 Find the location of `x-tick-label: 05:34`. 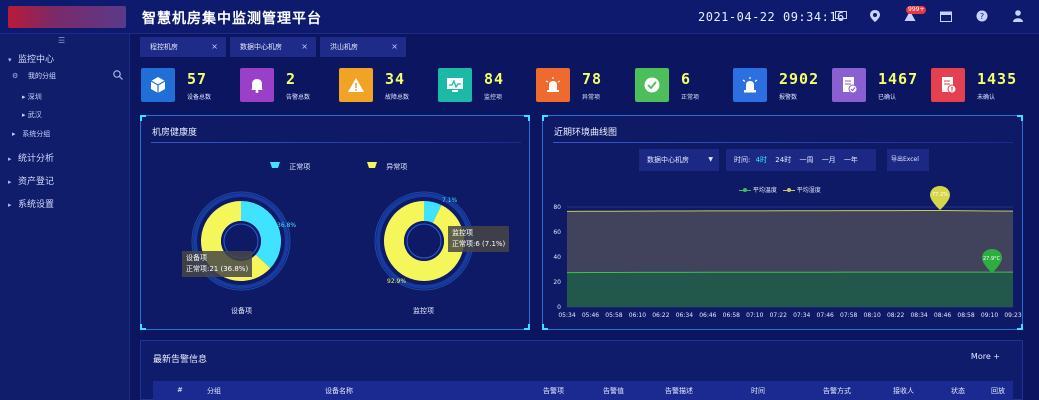

x-tick-label: 05:34 is located at coordinates (566, 315).